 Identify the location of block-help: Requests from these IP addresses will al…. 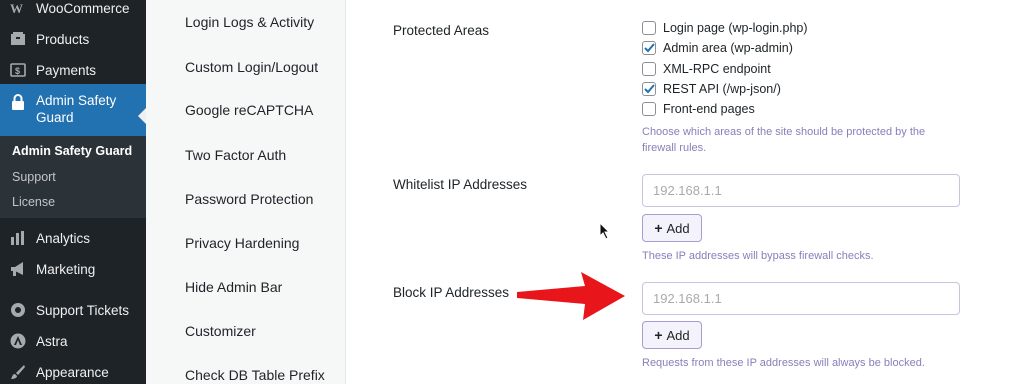
(783, 363).